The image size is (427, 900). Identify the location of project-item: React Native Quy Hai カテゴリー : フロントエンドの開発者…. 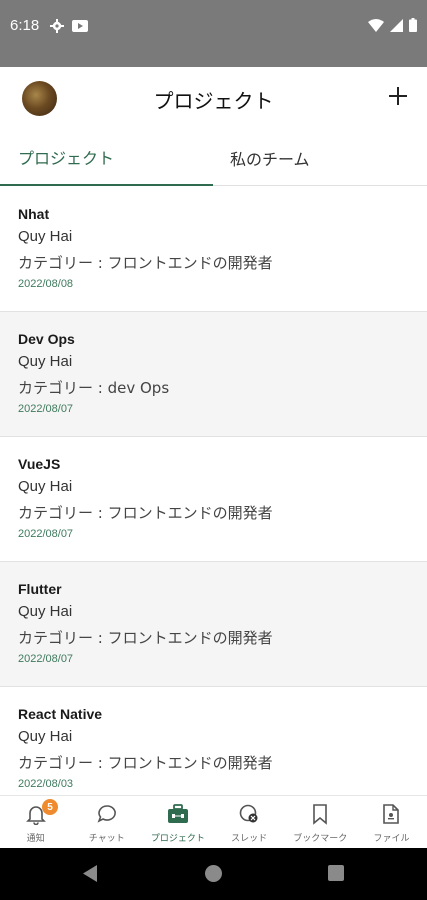
(213, 741).